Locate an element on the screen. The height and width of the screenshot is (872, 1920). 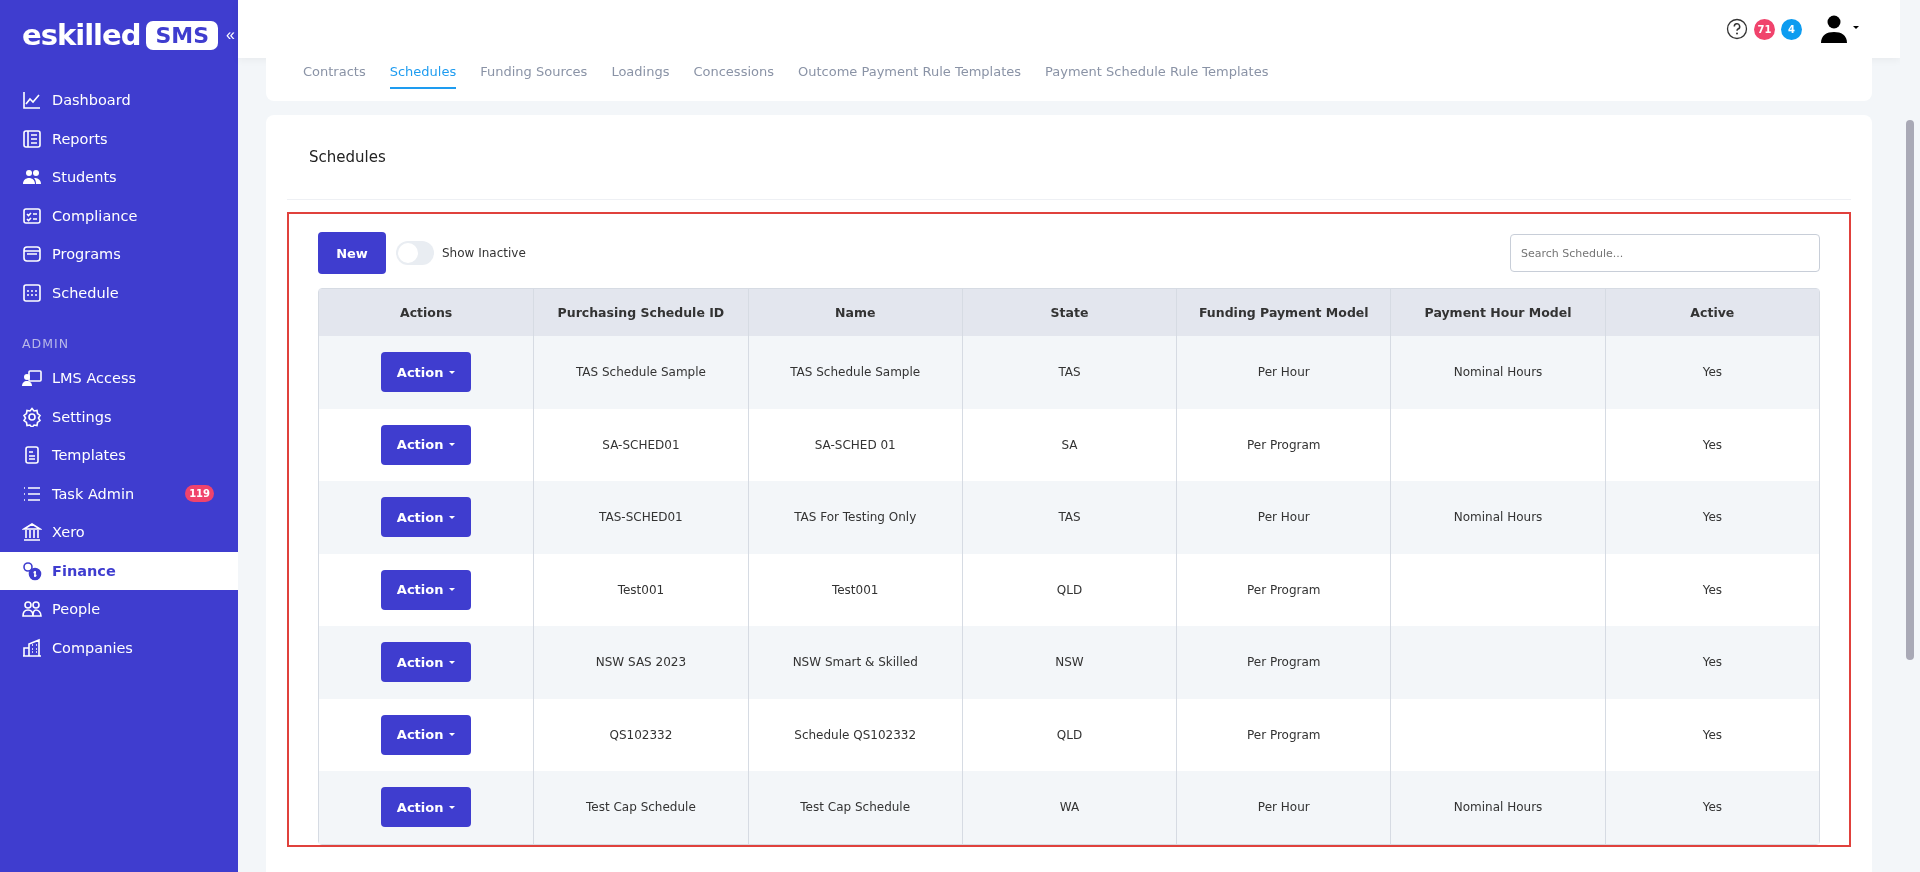
section-label: ADMIN is located at coordinates (45, 344).